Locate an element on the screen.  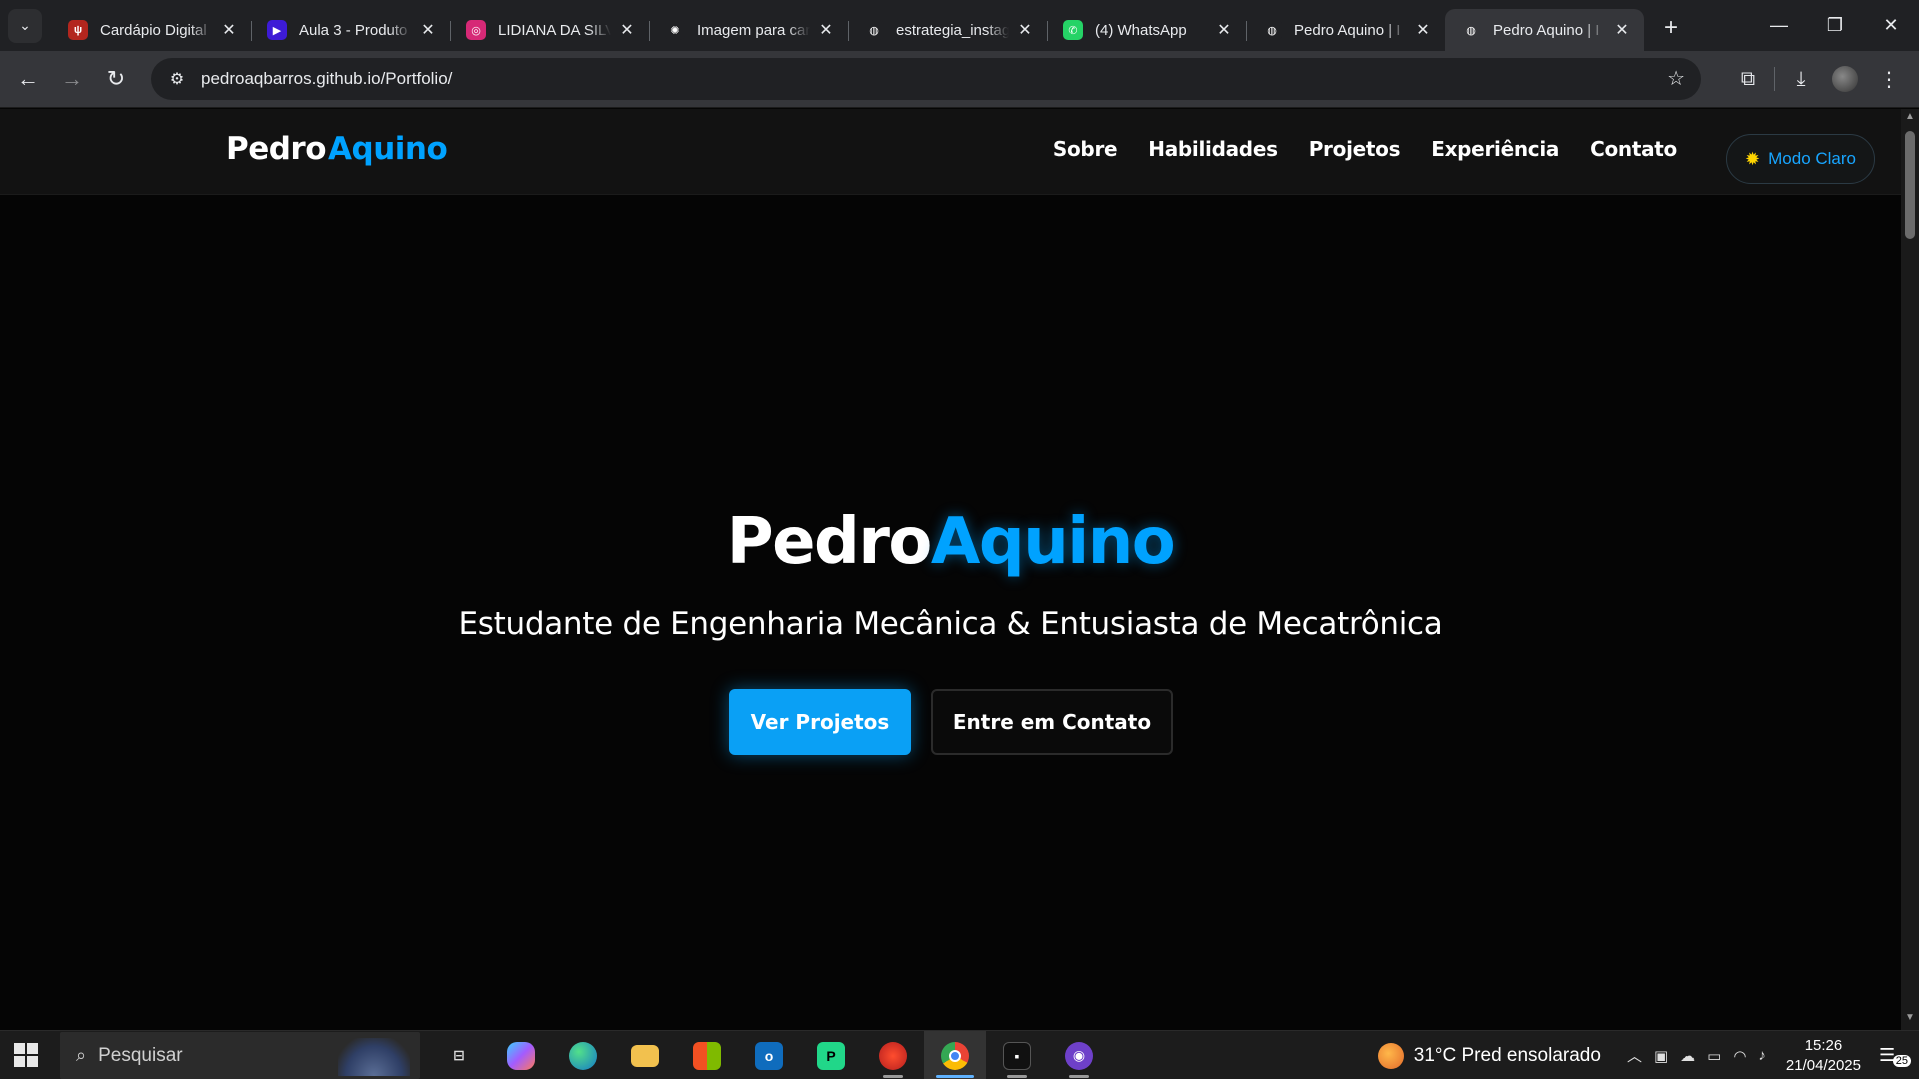
extensions-icon: ⧉ is located at coordinates (1748, 79).